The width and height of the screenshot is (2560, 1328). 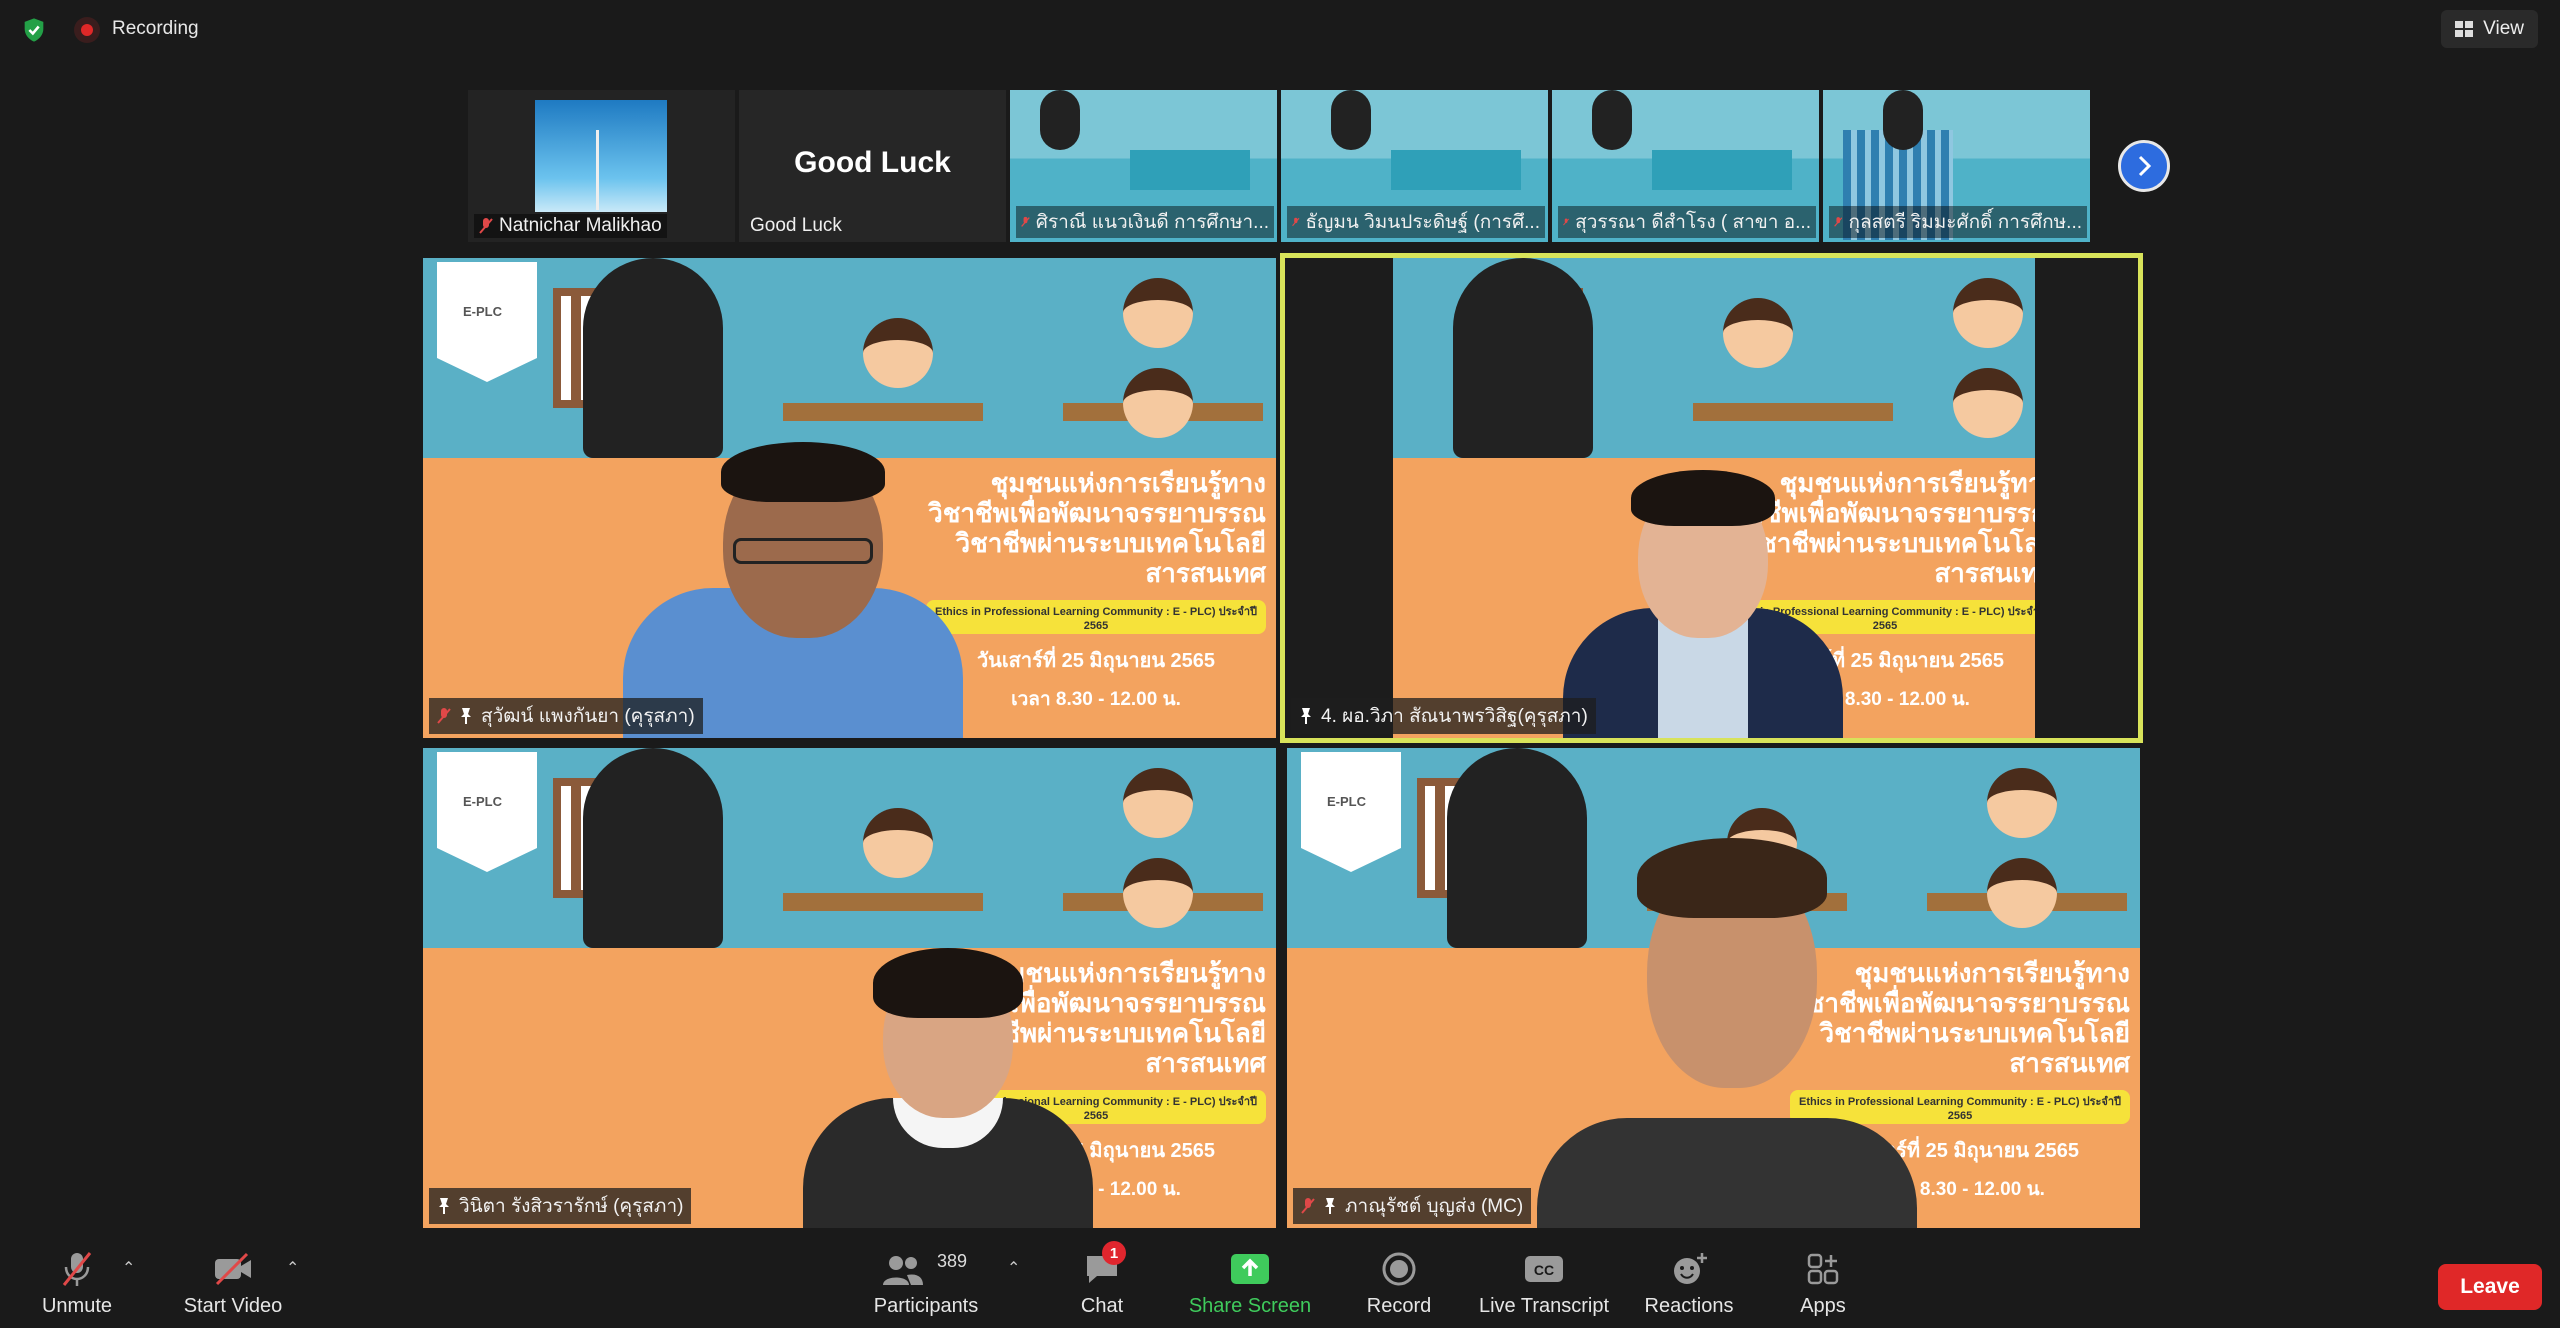 I want to click on participants-button: 389 Participants, so click(x=926, y=1283).